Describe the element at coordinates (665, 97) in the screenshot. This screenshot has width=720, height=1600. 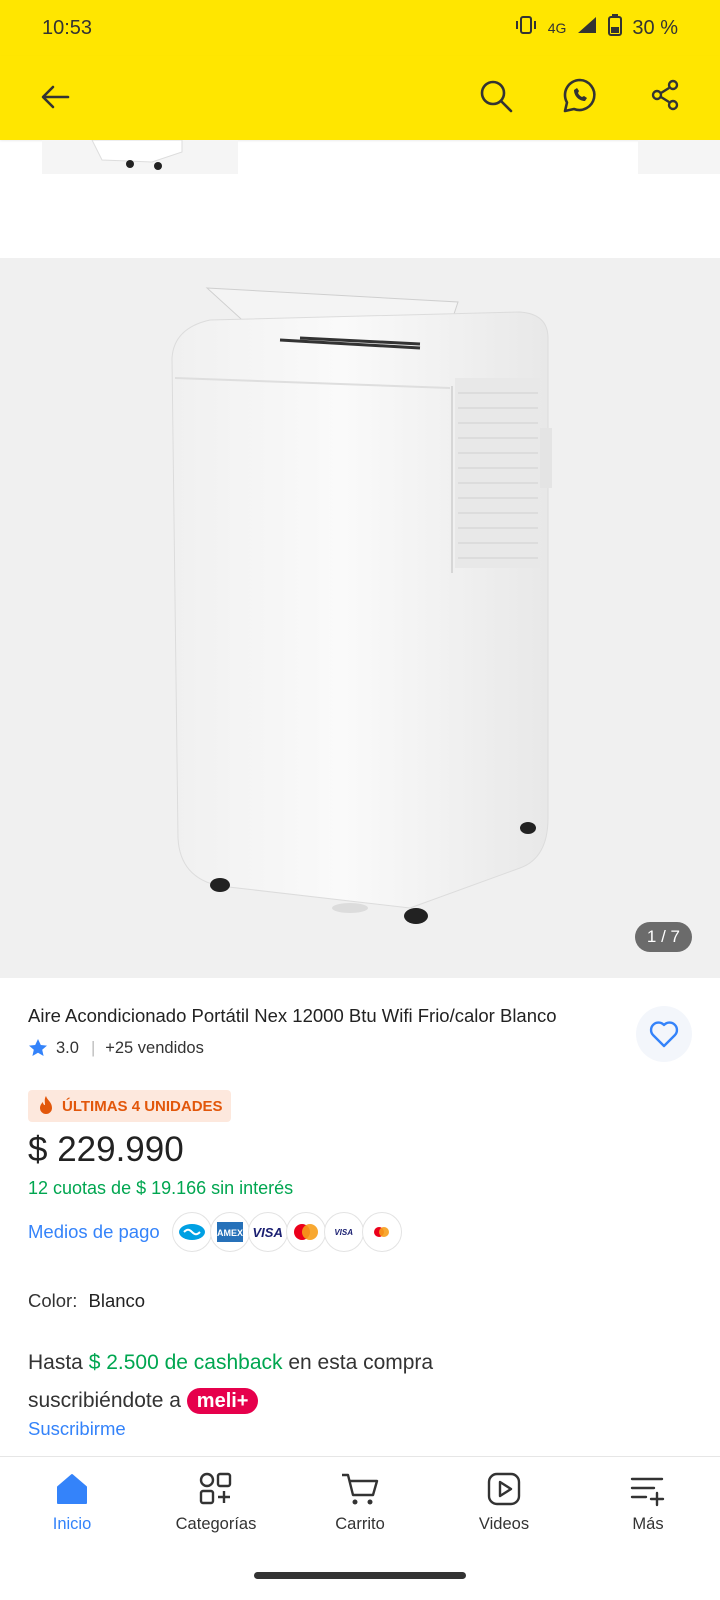
I see `share-icon` at that location.